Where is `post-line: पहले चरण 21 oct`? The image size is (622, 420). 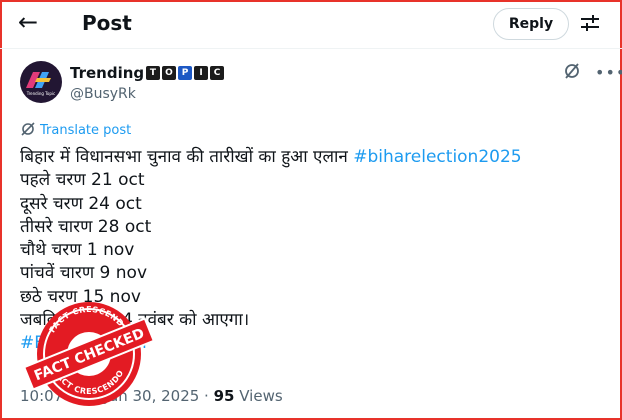 post-line: पहले चरण 21 oct is located at coordinates (315, 180).